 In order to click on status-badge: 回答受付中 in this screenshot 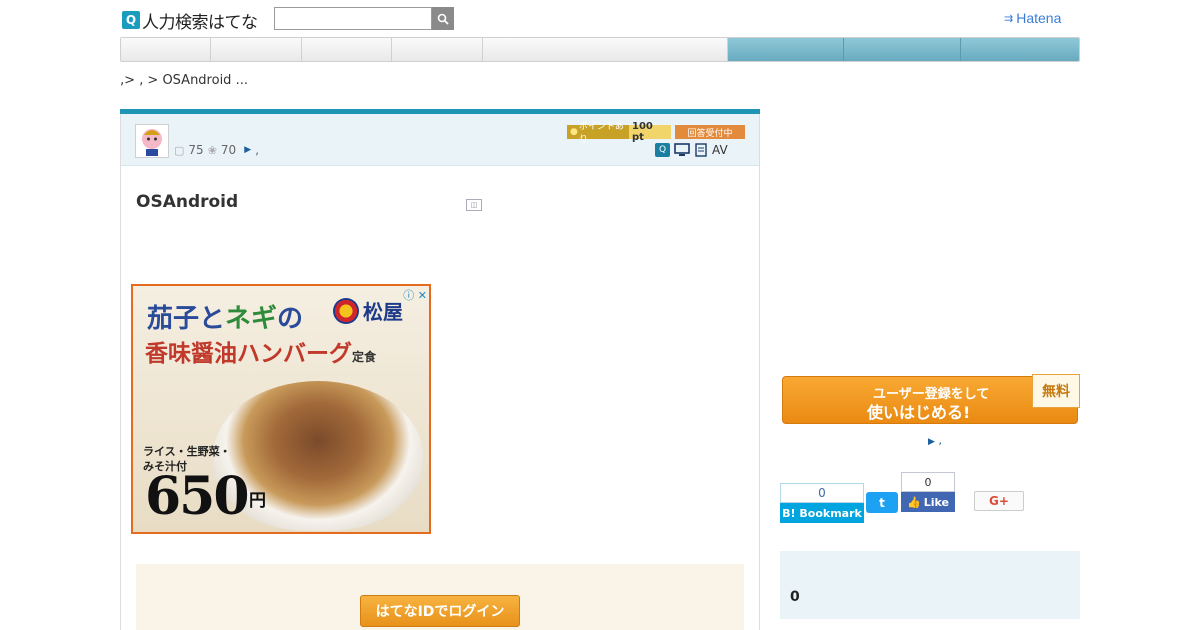, I will do `click(710, 132)`.